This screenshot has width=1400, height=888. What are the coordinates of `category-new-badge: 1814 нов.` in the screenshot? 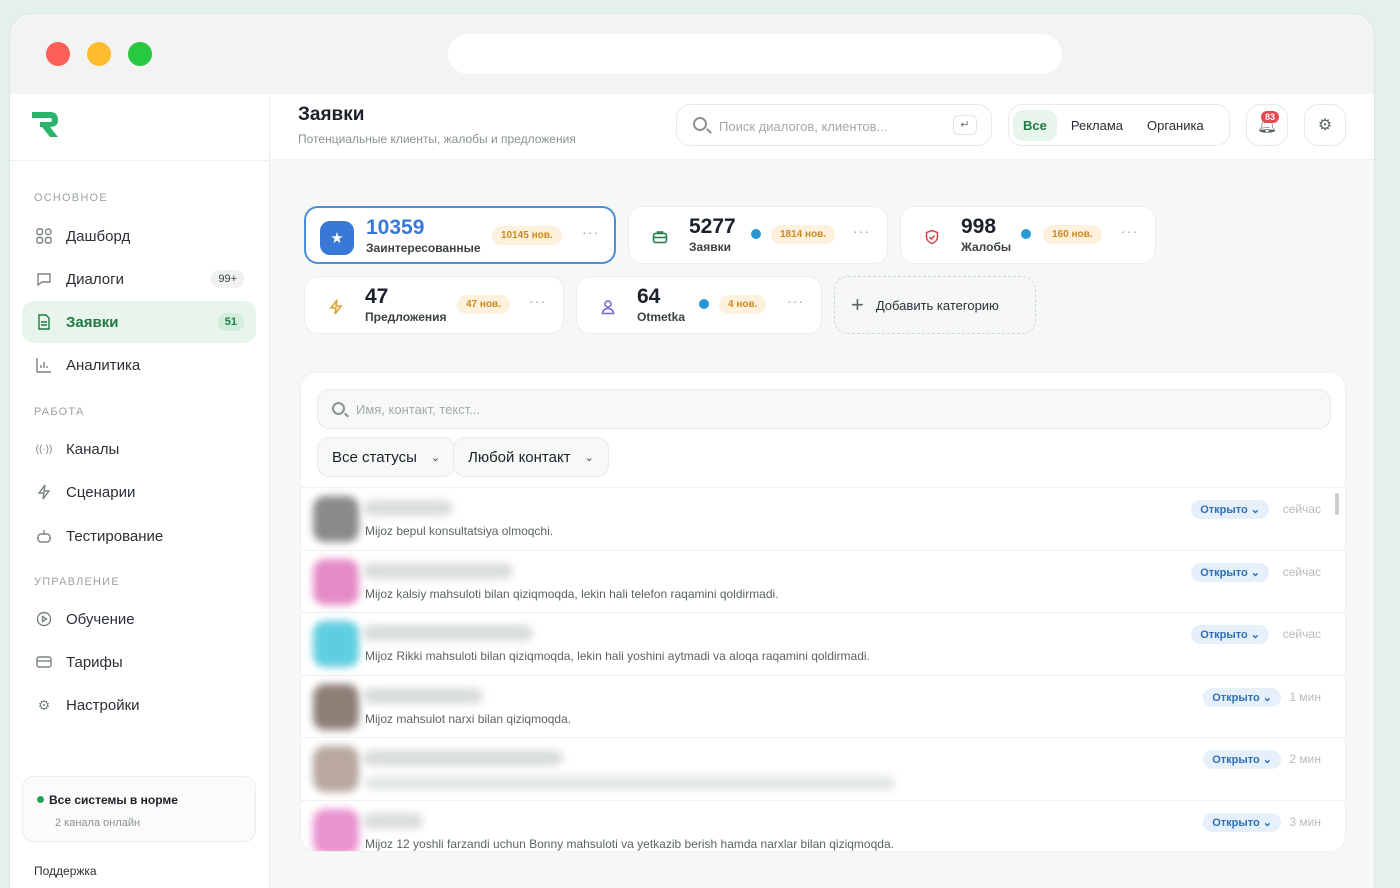 It's located at (803, 234).